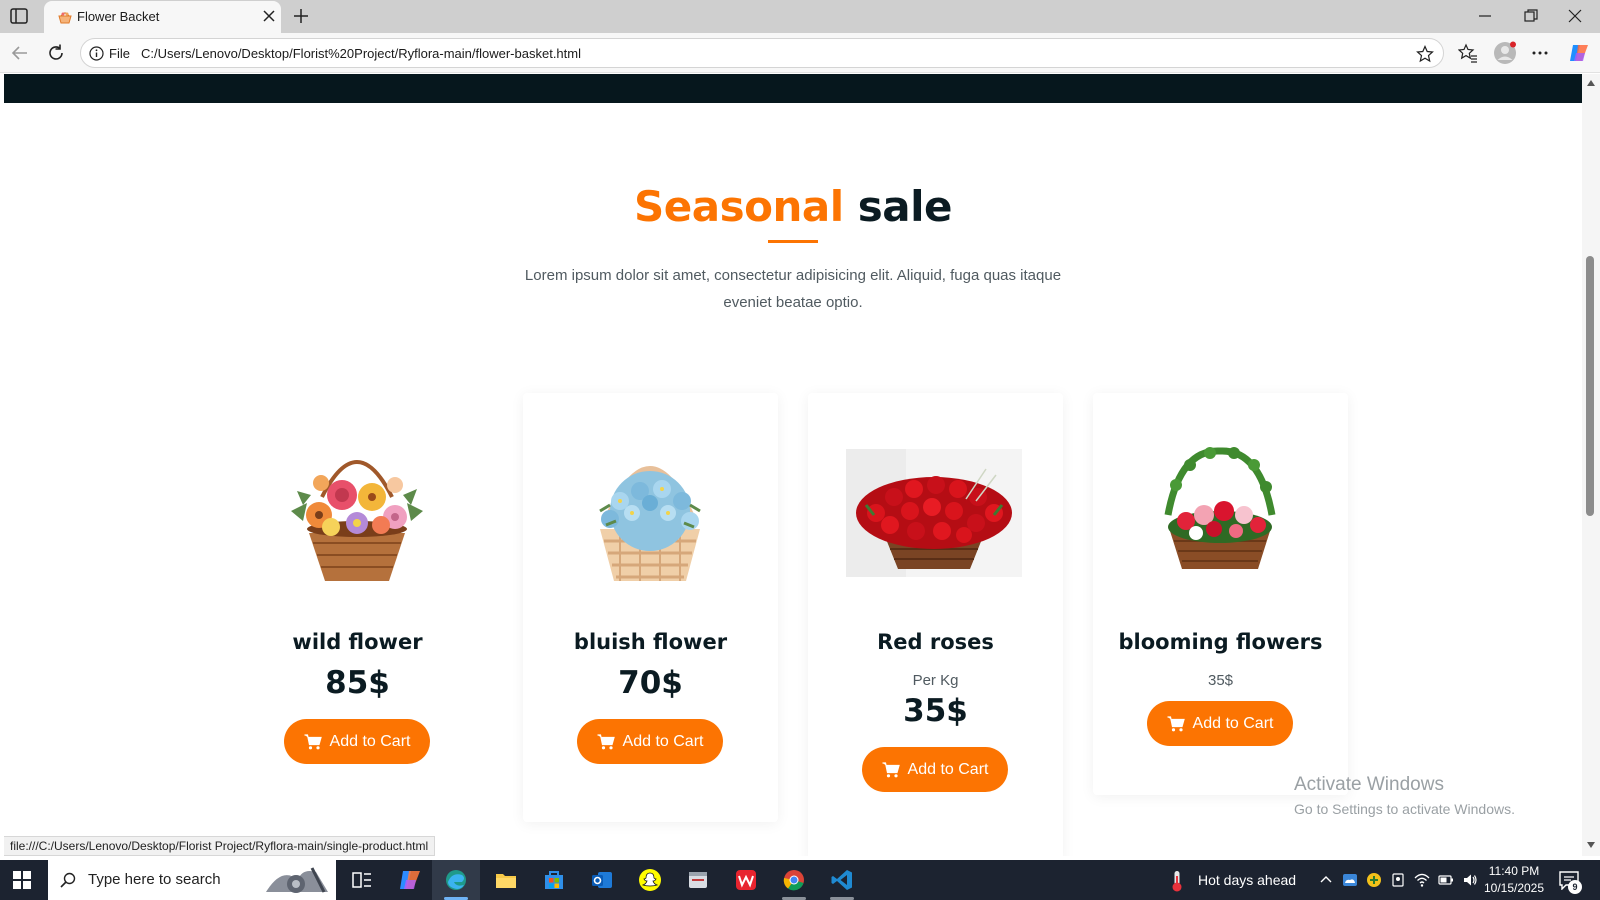  Describe the element at coordinates (22, 880) in the screenshot. I see `windows-start-icon` at that location.